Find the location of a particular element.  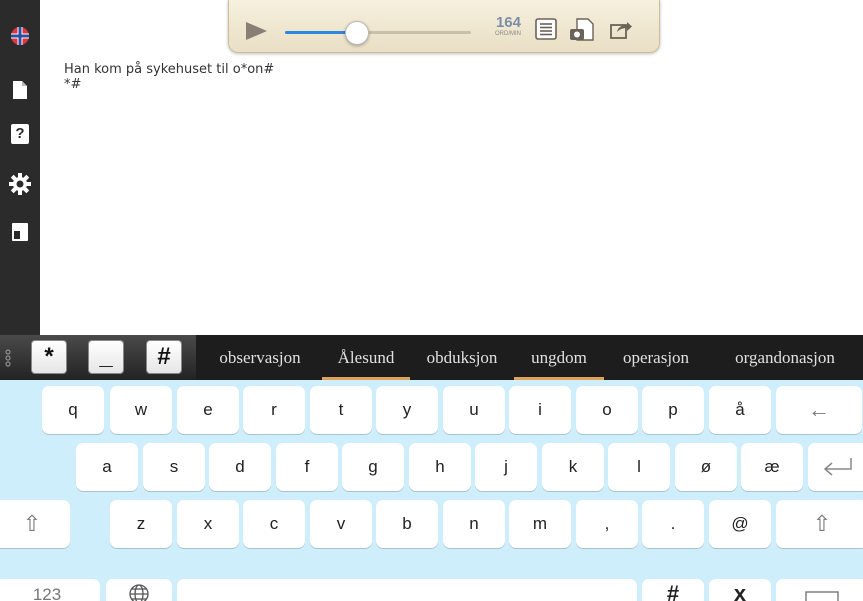

suggestion-label: observasjon is located at coordinates (260, 357).